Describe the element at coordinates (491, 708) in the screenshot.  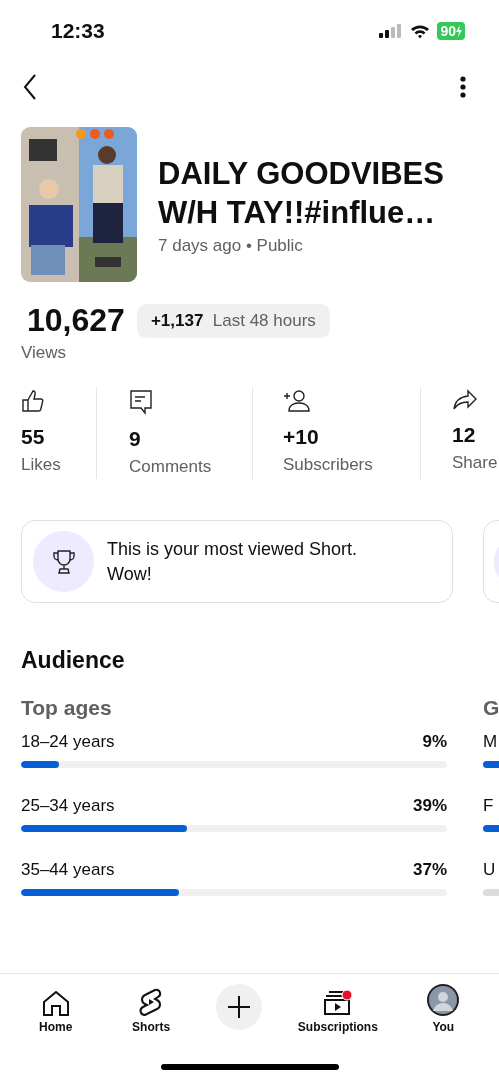
I see `subsection-title: G` at that location.